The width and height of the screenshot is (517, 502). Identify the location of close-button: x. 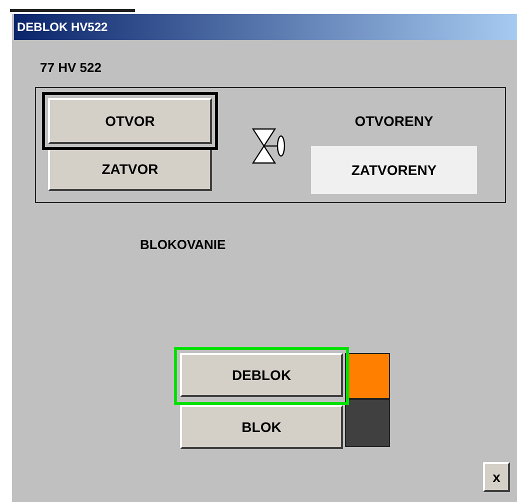
(496, 477).